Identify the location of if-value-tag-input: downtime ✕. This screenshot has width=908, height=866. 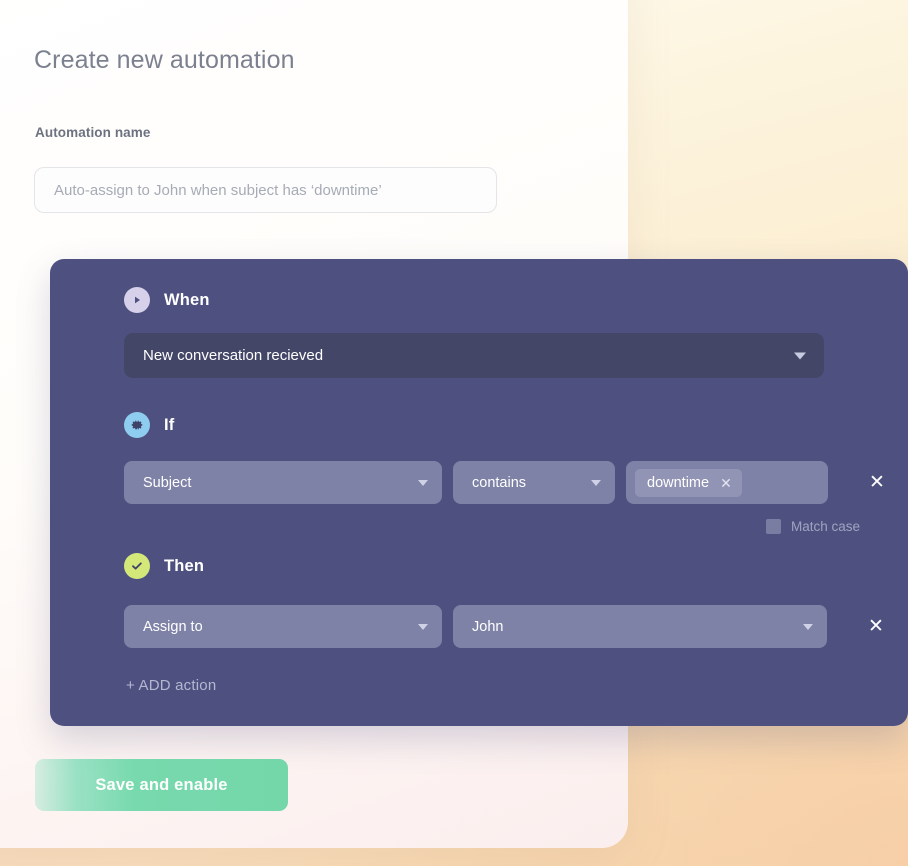
(727, 482).